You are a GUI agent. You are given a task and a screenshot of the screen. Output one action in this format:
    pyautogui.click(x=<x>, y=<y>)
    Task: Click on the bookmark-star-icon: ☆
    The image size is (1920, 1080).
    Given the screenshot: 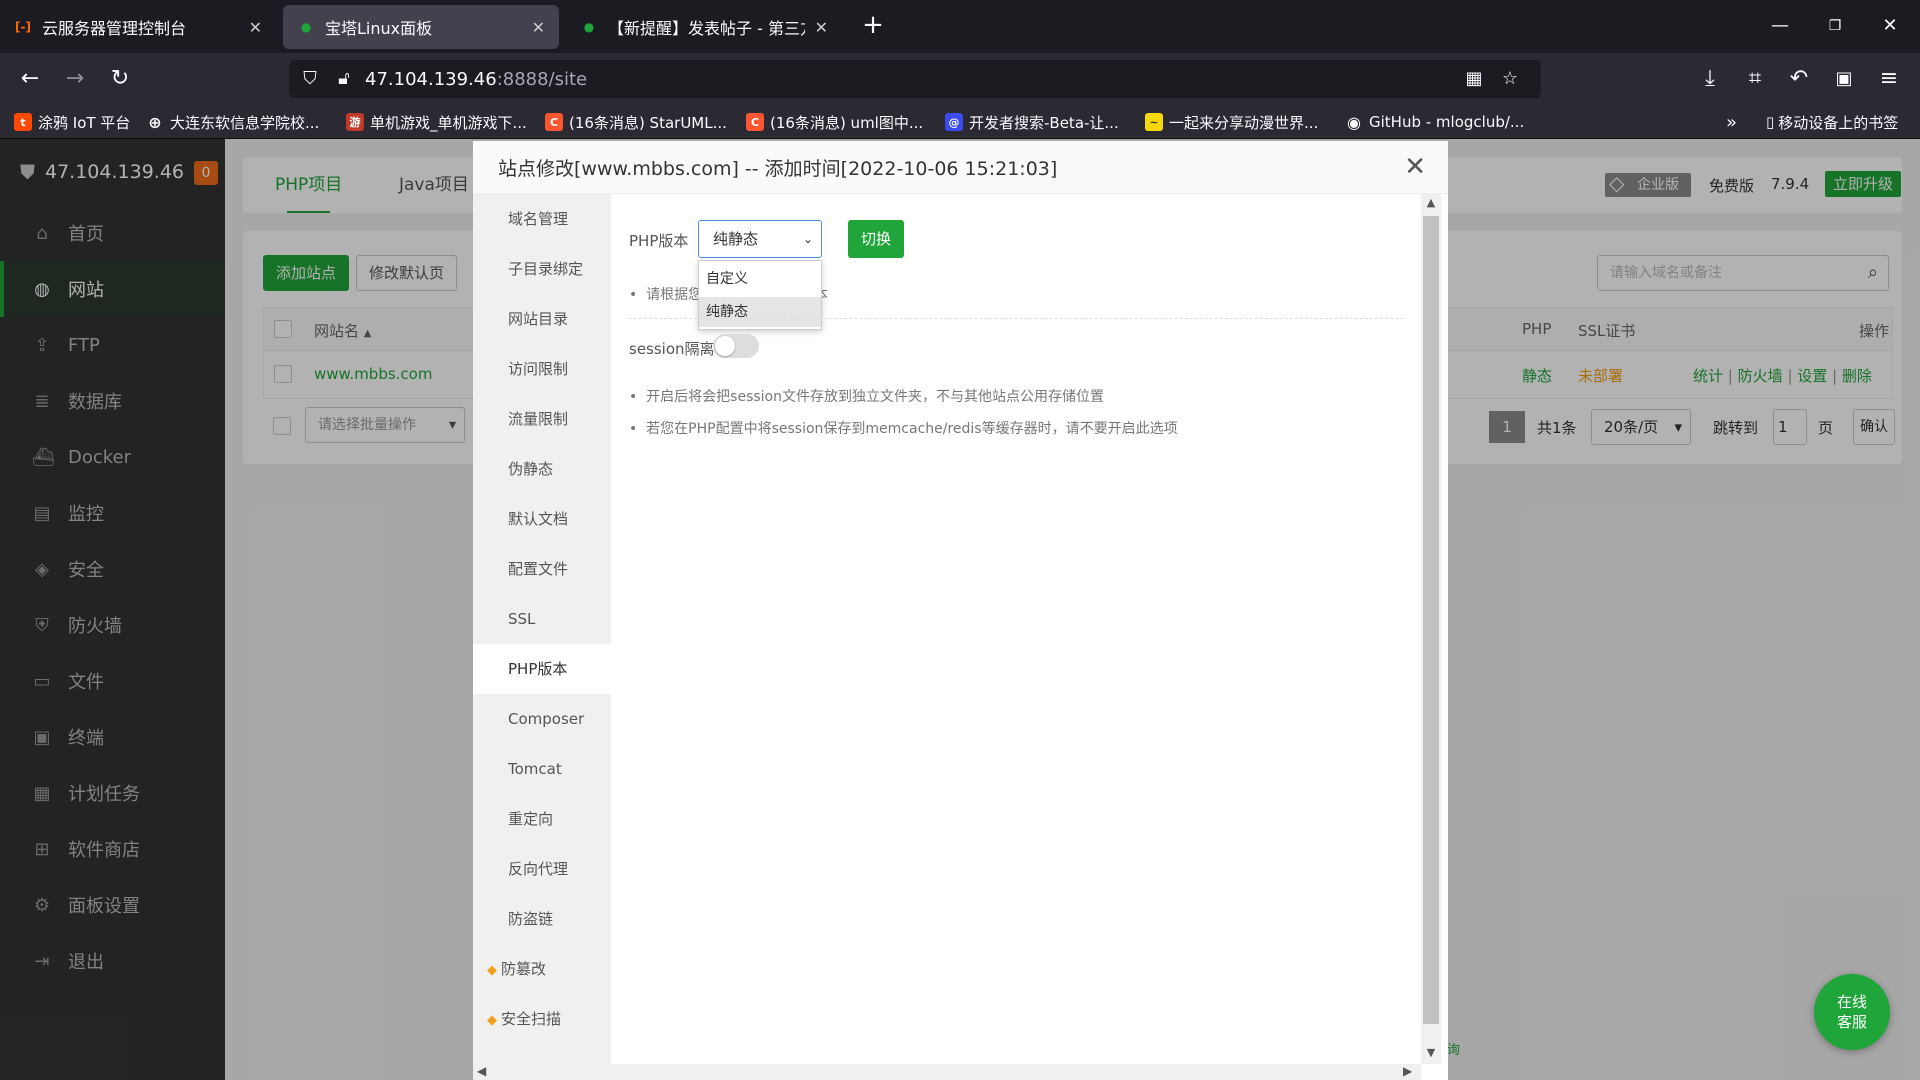 What is the action you would take?
    pyautogui.click(x=1510, y=79)
    